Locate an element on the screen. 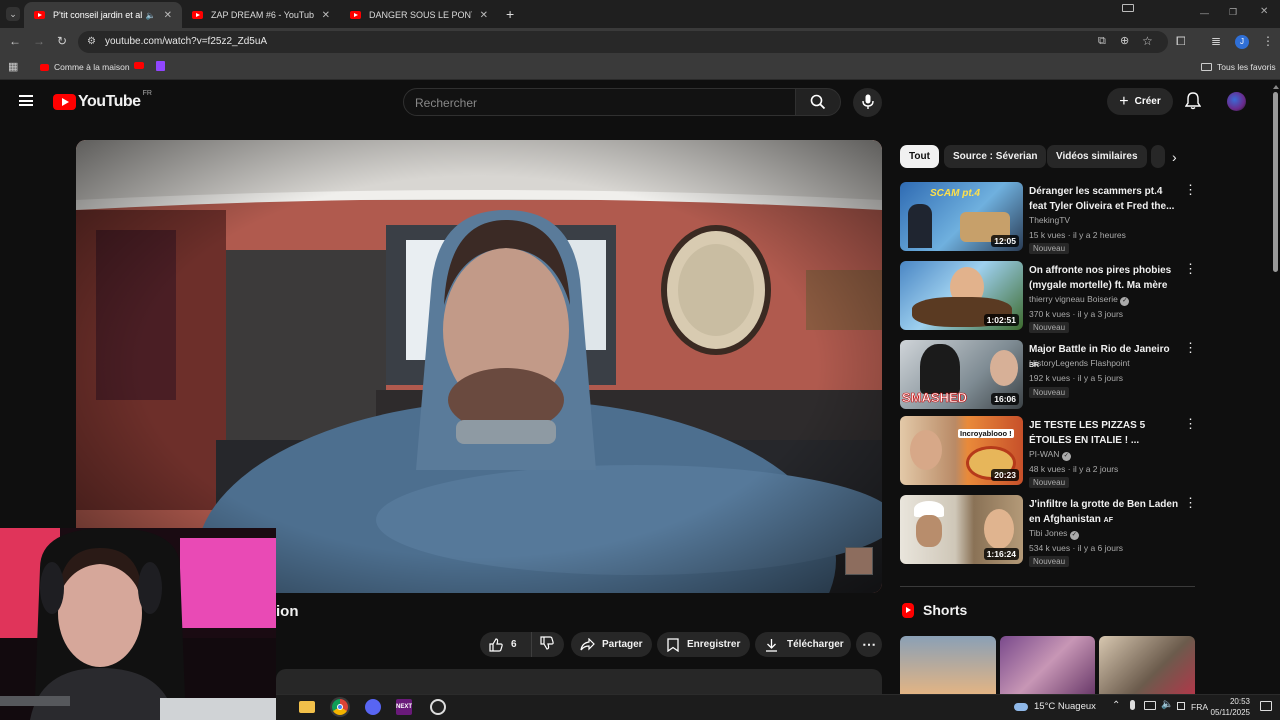 This screenshot has height=720, width=1280. video-thumbnail: SCAM pt.4 12:05 is located at coordinates (961, 216).